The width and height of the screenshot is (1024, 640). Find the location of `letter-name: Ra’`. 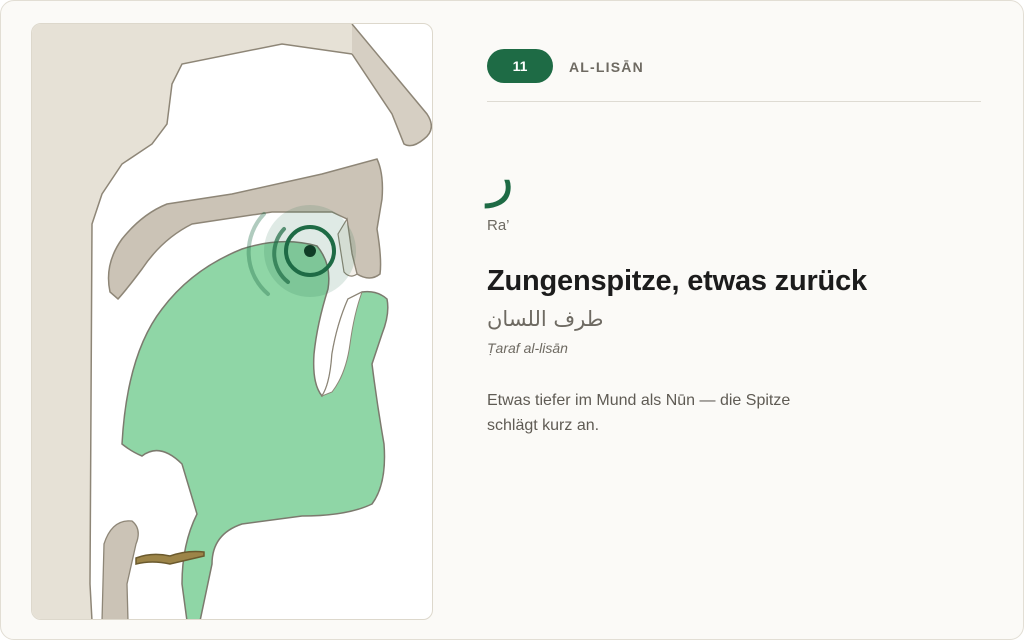

letter-name: Ra’ is located at coordinates (498, 225).